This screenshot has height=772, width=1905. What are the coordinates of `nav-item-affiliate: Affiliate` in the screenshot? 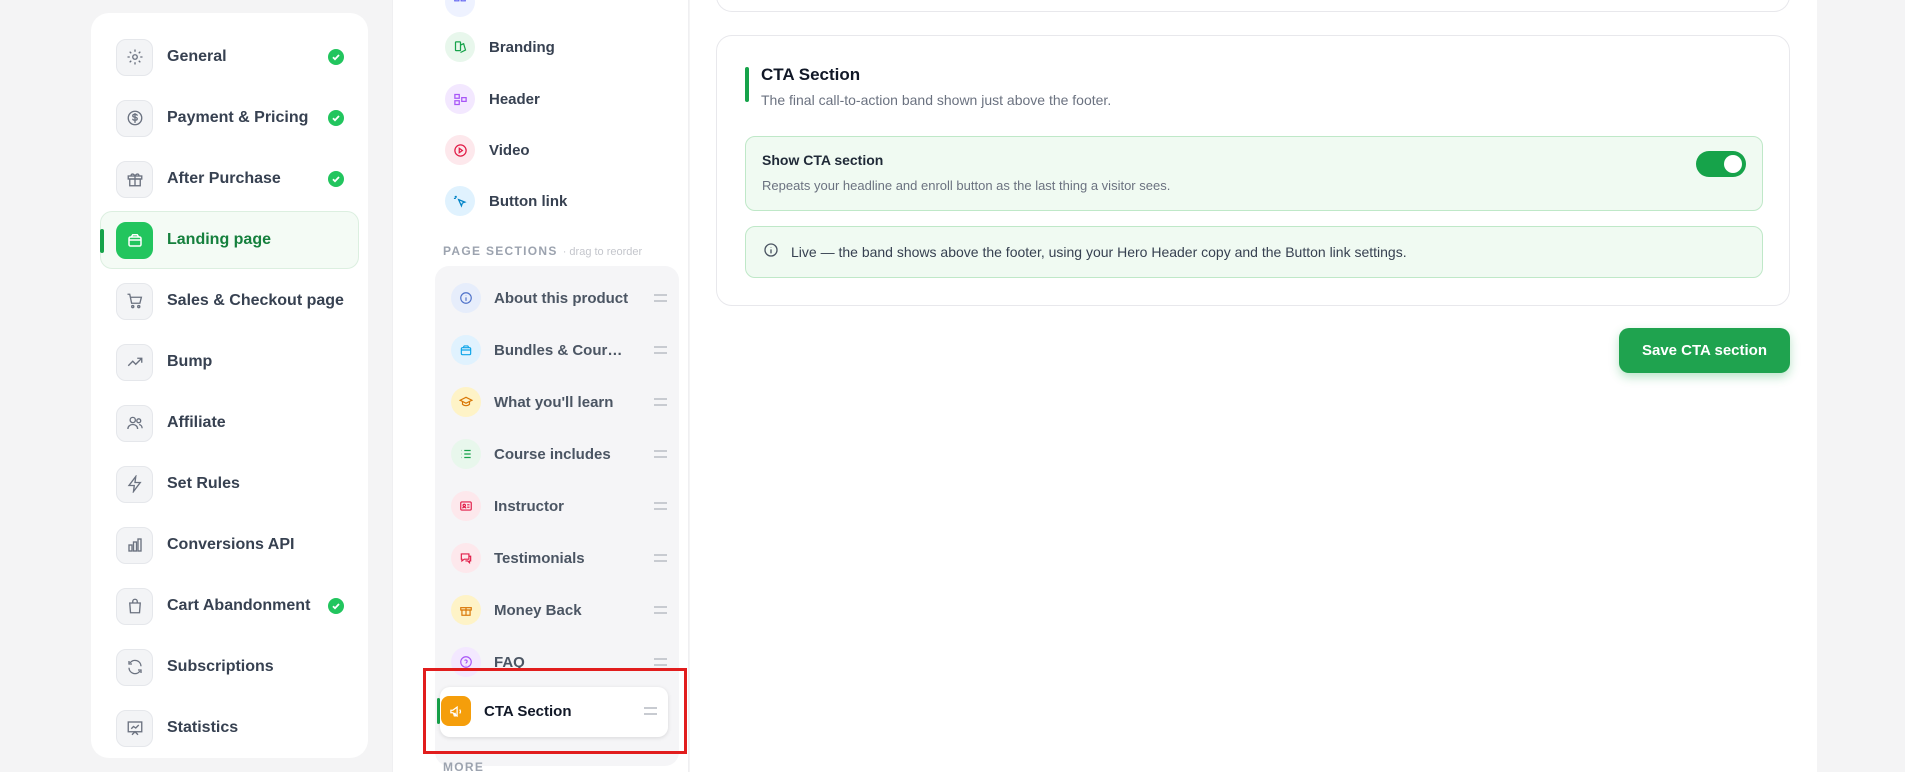 It's located at (229, 423).